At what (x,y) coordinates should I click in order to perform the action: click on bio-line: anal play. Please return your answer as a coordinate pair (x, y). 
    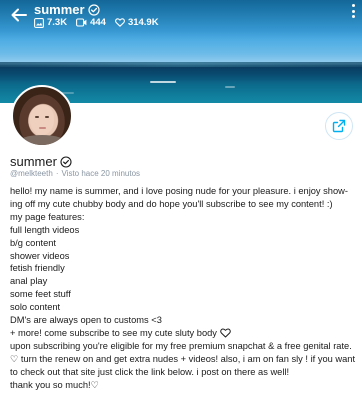
    Looking at the image, I should click on (29, 281).